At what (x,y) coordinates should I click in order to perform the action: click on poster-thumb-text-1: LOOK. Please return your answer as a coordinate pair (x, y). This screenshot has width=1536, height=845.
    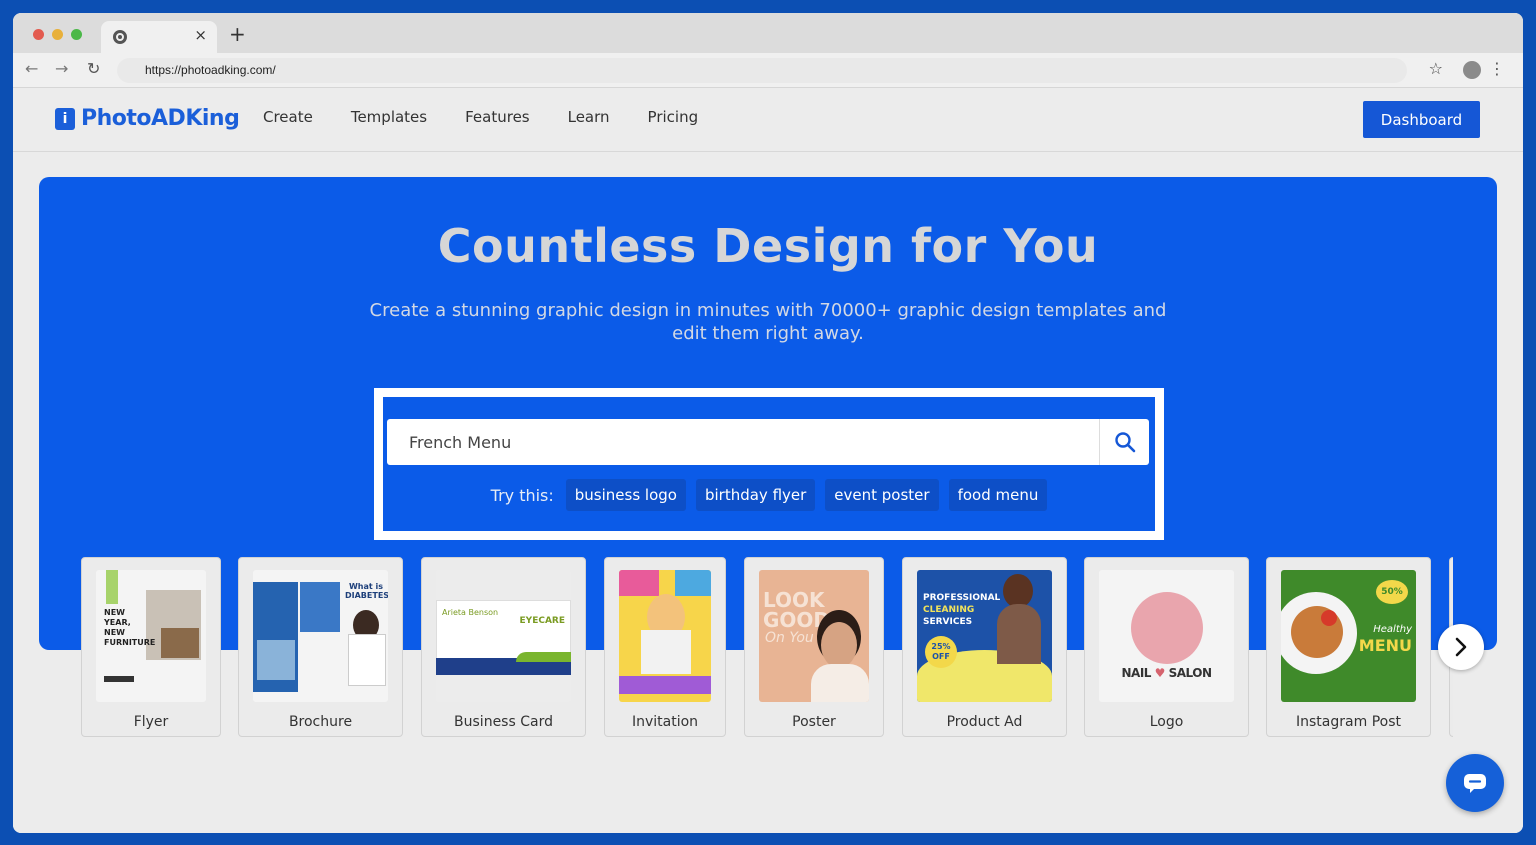
    Looking at the image, I should click on (794, 600).